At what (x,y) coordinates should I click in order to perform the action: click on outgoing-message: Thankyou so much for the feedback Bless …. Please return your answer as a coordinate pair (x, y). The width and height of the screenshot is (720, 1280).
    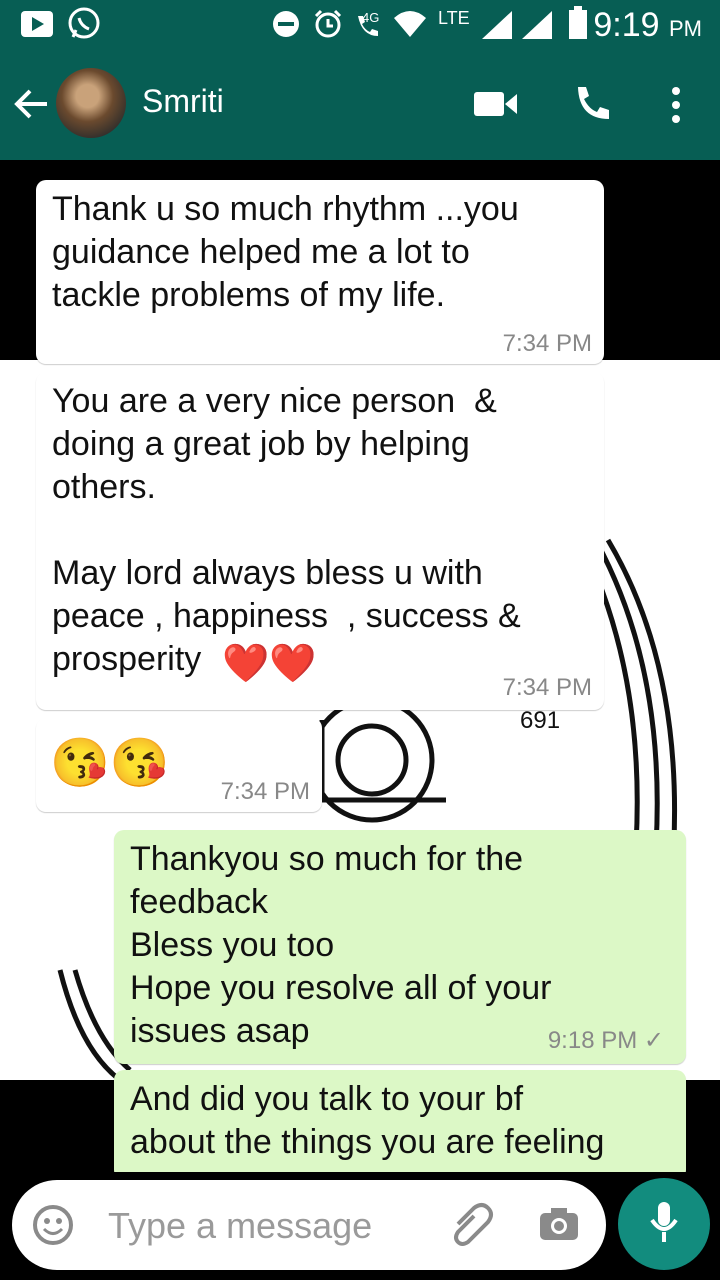
    Looking at the image, I should click on (400, 947).